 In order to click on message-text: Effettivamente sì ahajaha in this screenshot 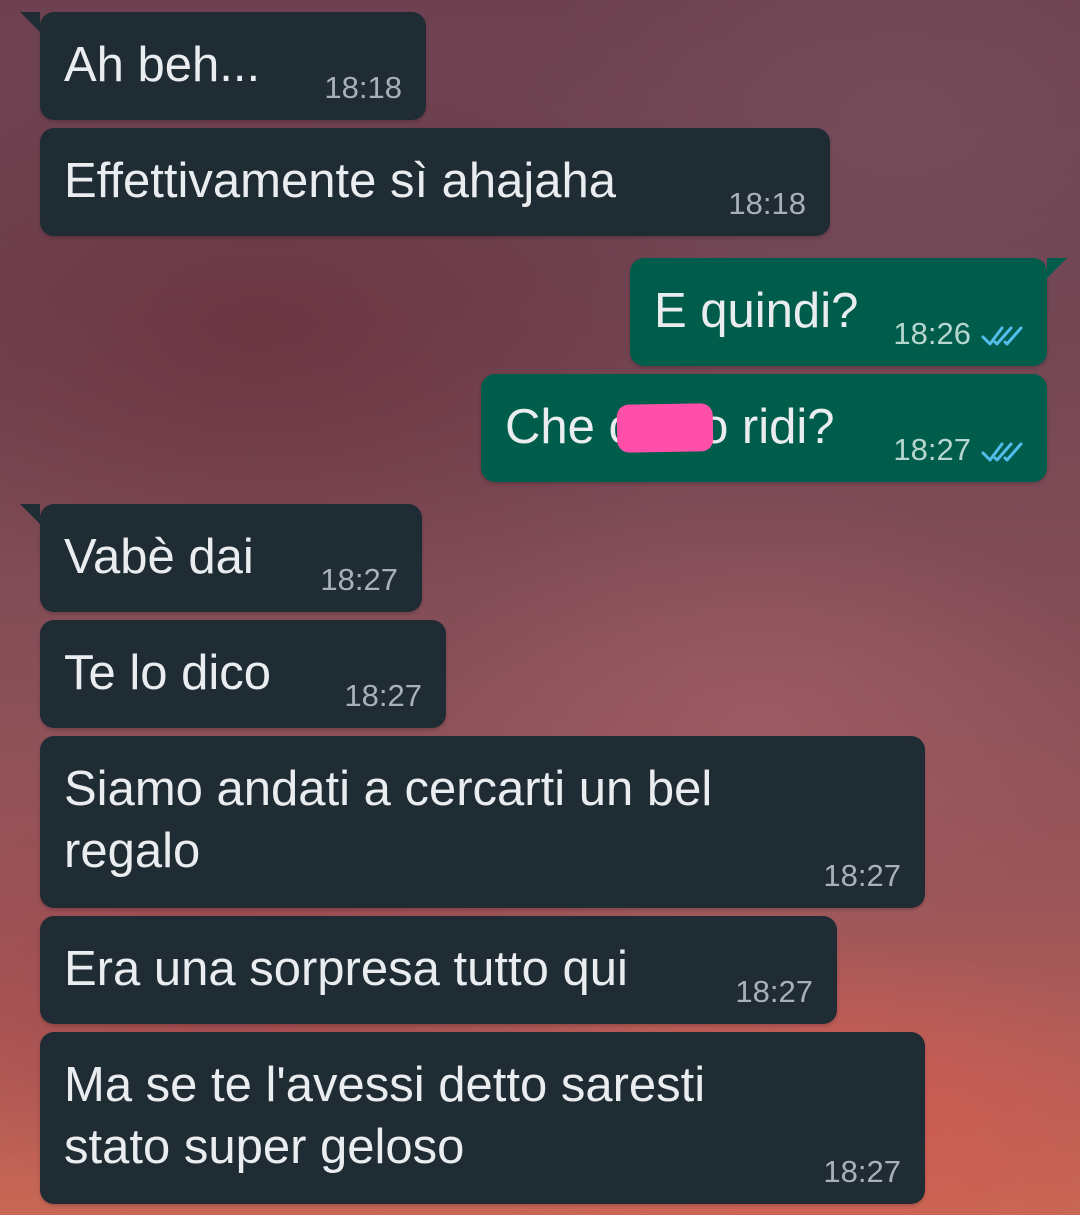, I will do `click(340, 181)`.